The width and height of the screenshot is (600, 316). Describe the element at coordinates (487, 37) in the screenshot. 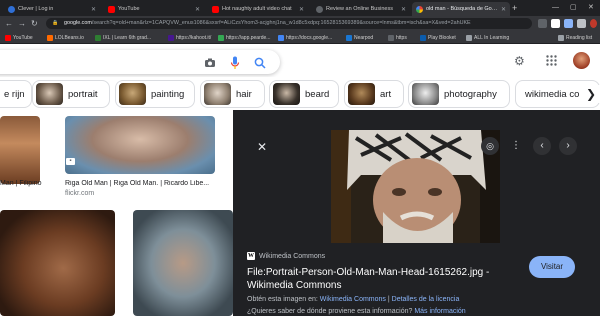

I see `bookmark-all-in-learning: ALL In Learning` at that location.